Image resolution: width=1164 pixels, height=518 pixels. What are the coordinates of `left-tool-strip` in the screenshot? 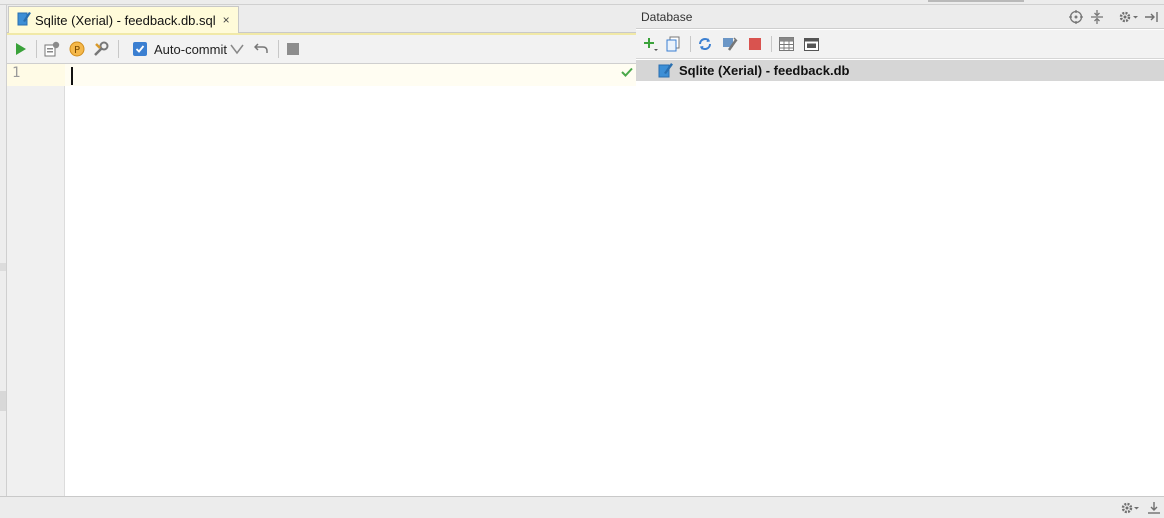 It's located at (3, 250).